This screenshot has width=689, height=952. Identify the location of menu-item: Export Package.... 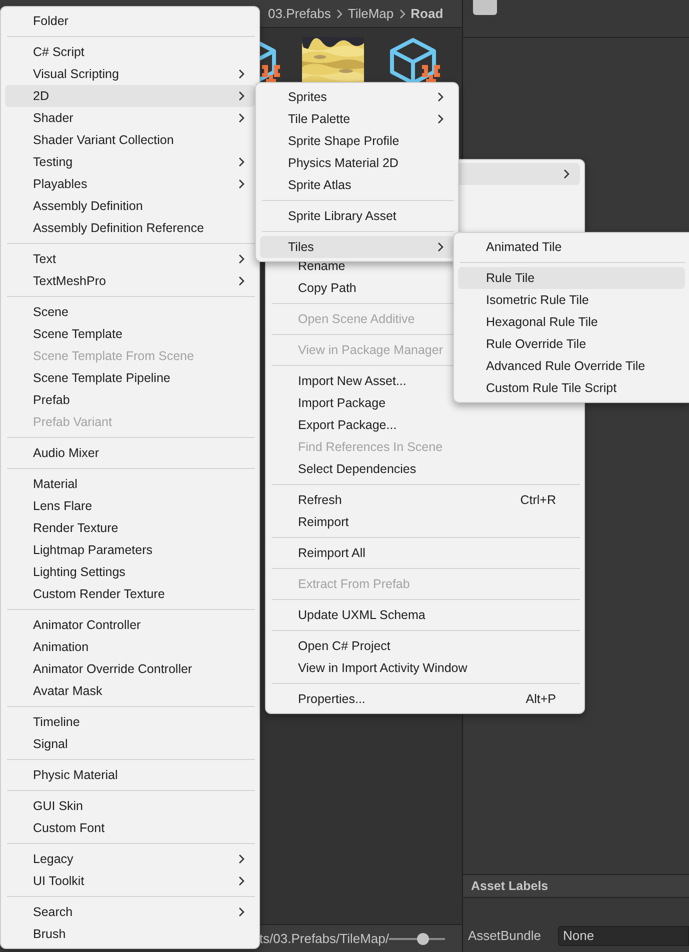
(425, 425).